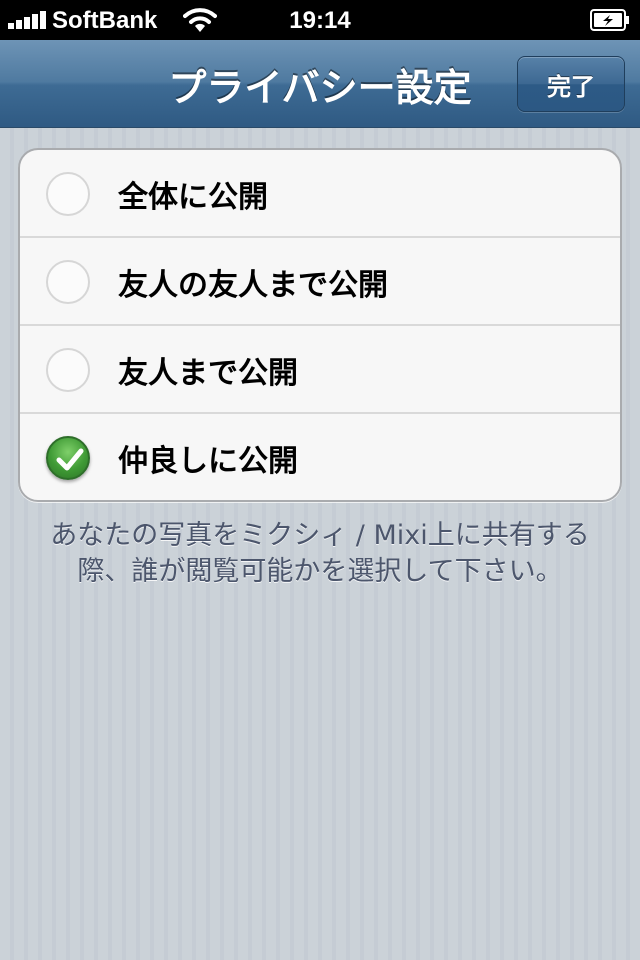 The width and height of the screenshot is (640, 960). I want to click on option-label: 全体に公開, so click(193, 197).